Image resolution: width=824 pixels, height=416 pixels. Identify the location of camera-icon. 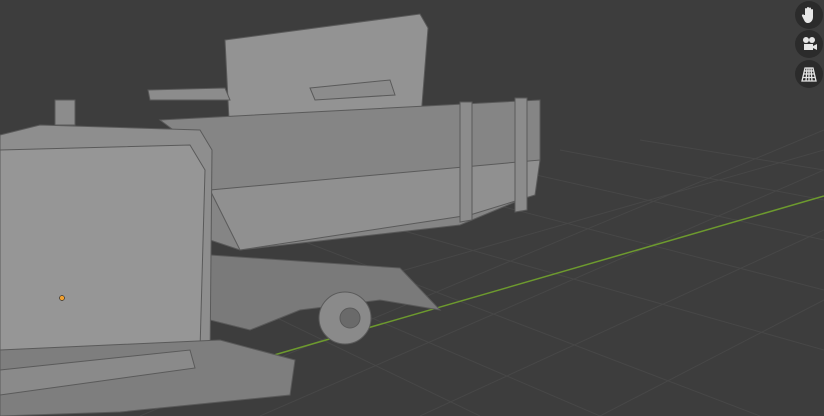
(810, 43).